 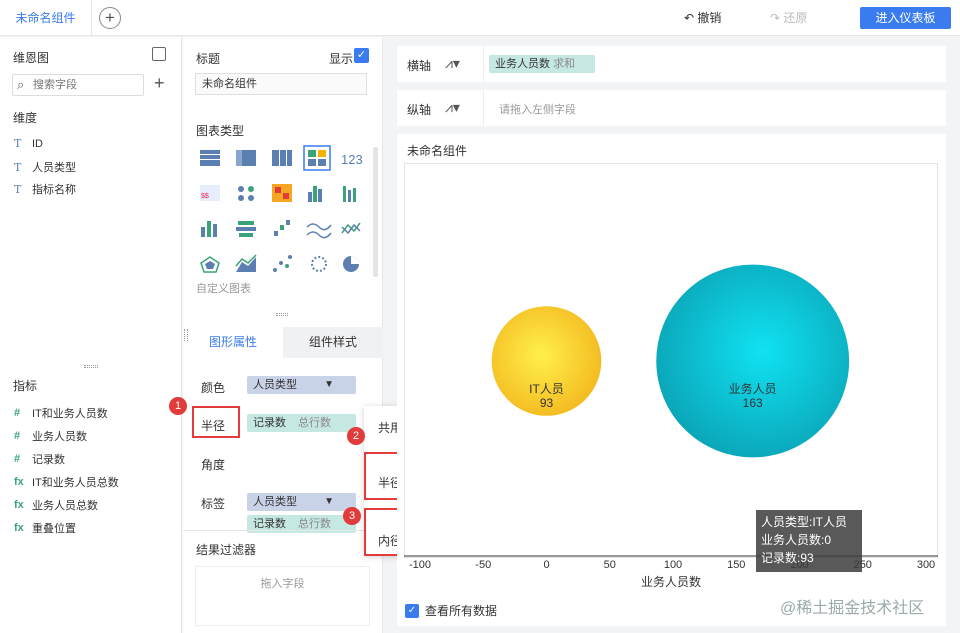 I want to click on measure-item: fx IT和业务人员总数, so click(x=66, y=482).